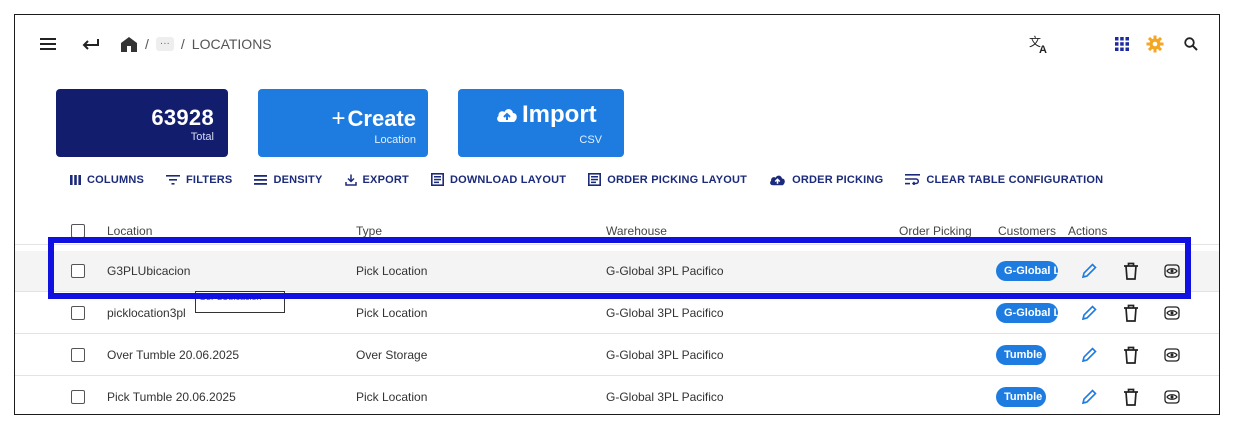 This screenshot has height=429, width=1234. I want to click on density-label: DENSITY, so click(298, 179).